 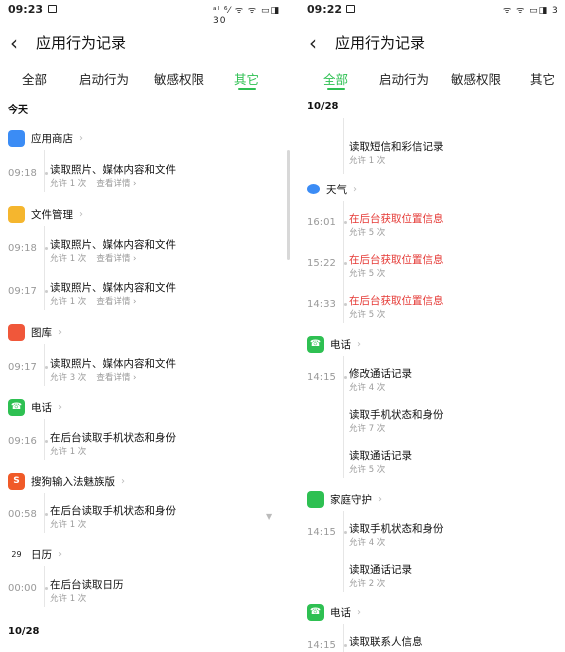 I want to click on app-header: 29 日历 ›, so click(x=35, y=554).